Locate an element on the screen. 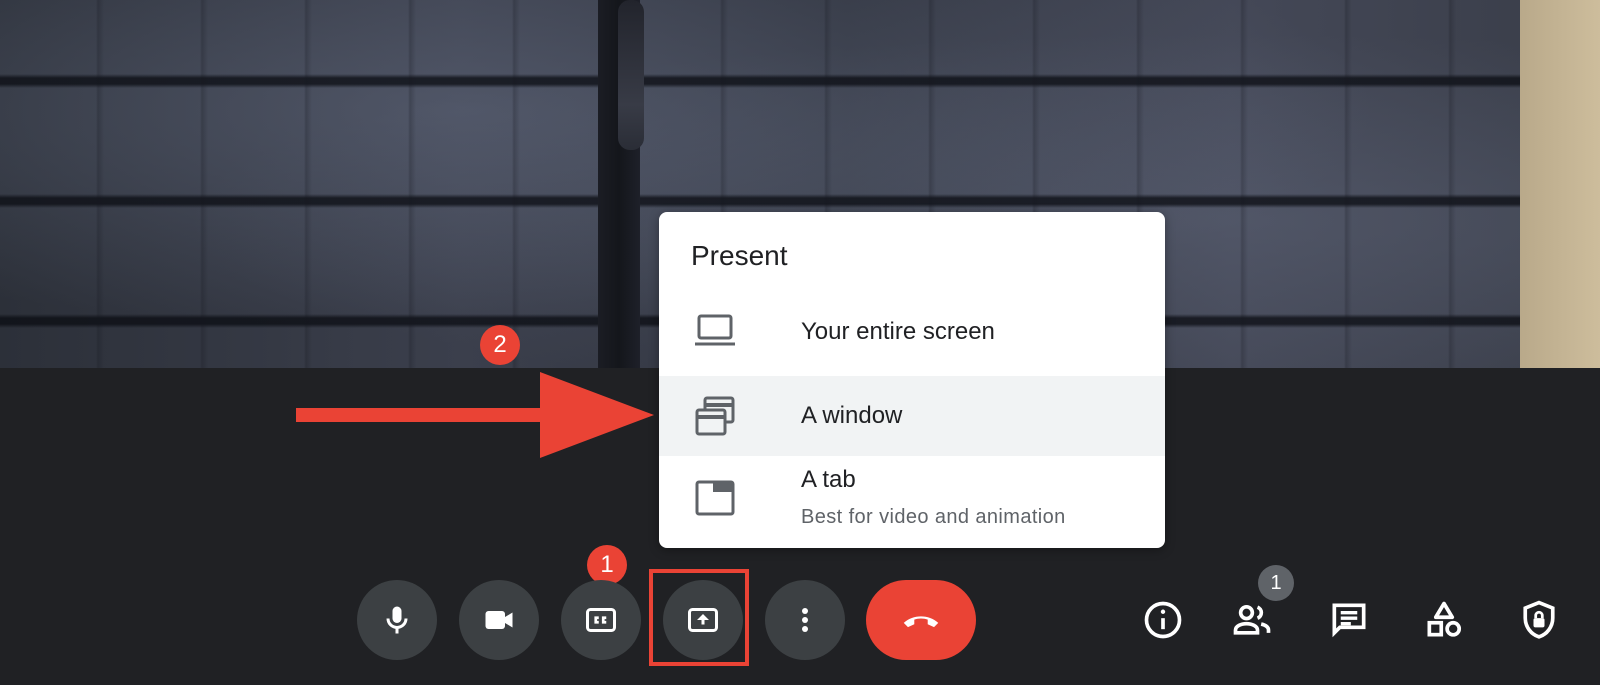 The height and width of the screenshot is (685, 1600). present-button-highlight is located at coordinates (699, 617).